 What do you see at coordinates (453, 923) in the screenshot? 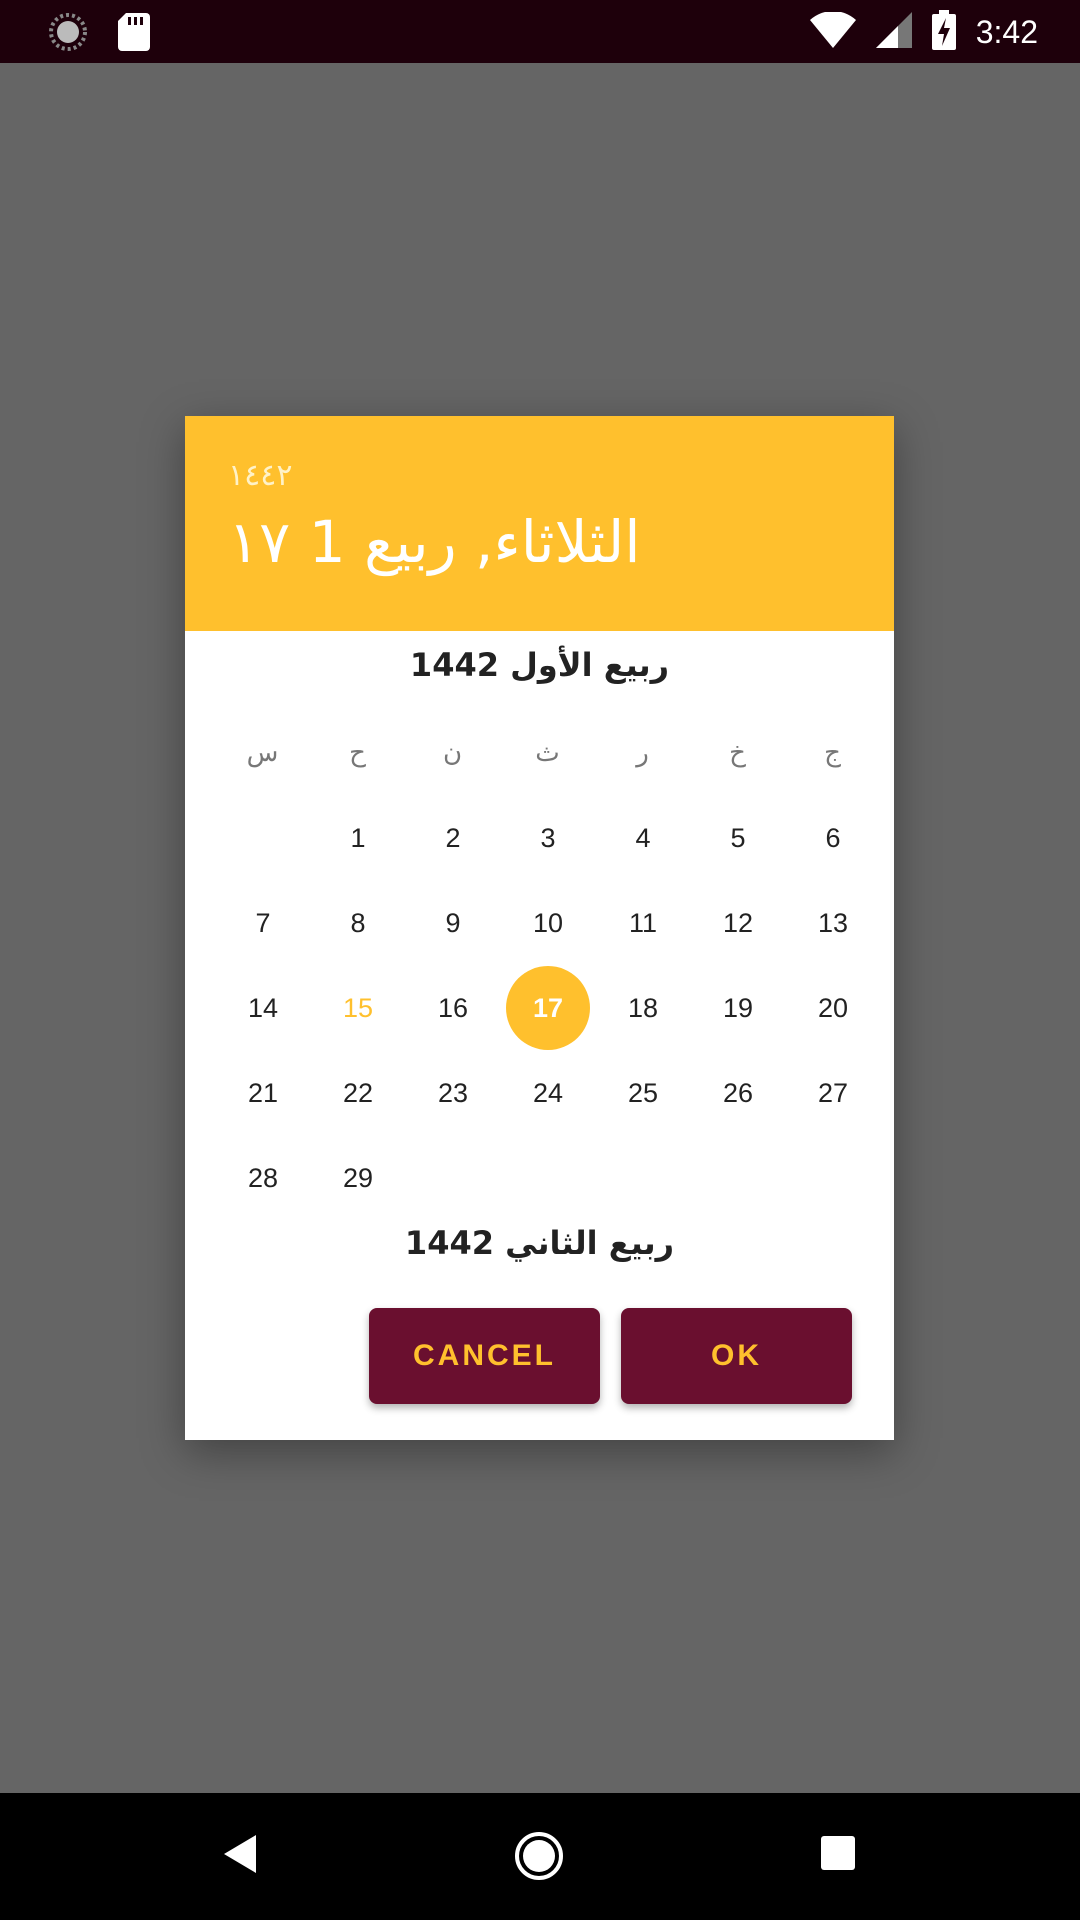
I see `calendar-day: 9` at bounding box center [453, 923].